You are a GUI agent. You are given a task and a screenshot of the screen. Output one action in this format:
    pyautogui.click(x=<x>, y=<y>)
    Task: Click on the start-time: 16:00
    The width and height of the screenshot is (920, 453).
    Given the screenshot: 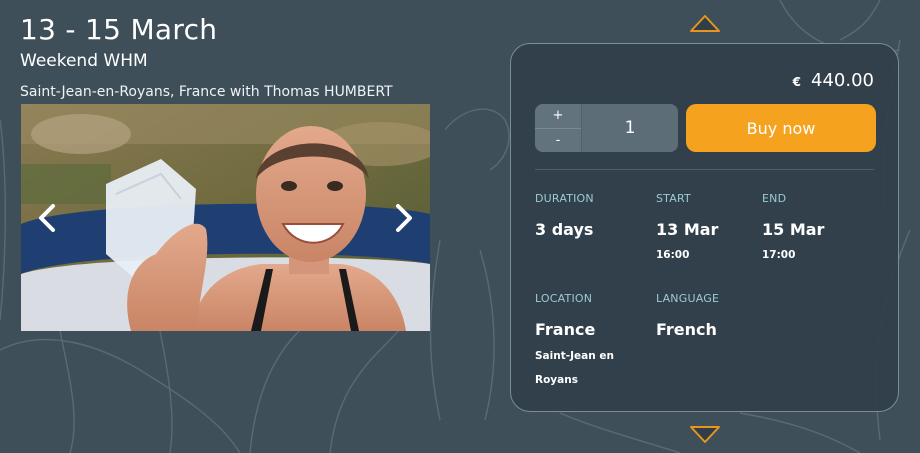 What is the action you would take?
    pyautogui.click(x=673, y=255)
    